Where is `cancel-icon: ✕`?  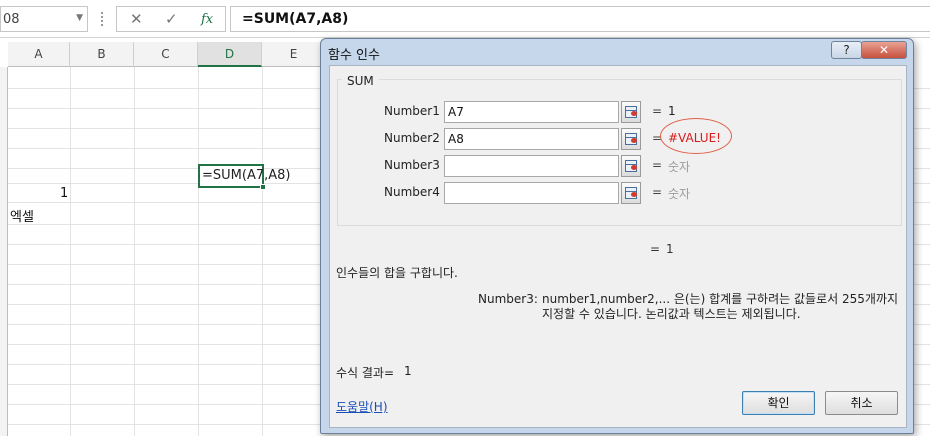
cancel-icon: ✕ is located at coordinates (136, 19).